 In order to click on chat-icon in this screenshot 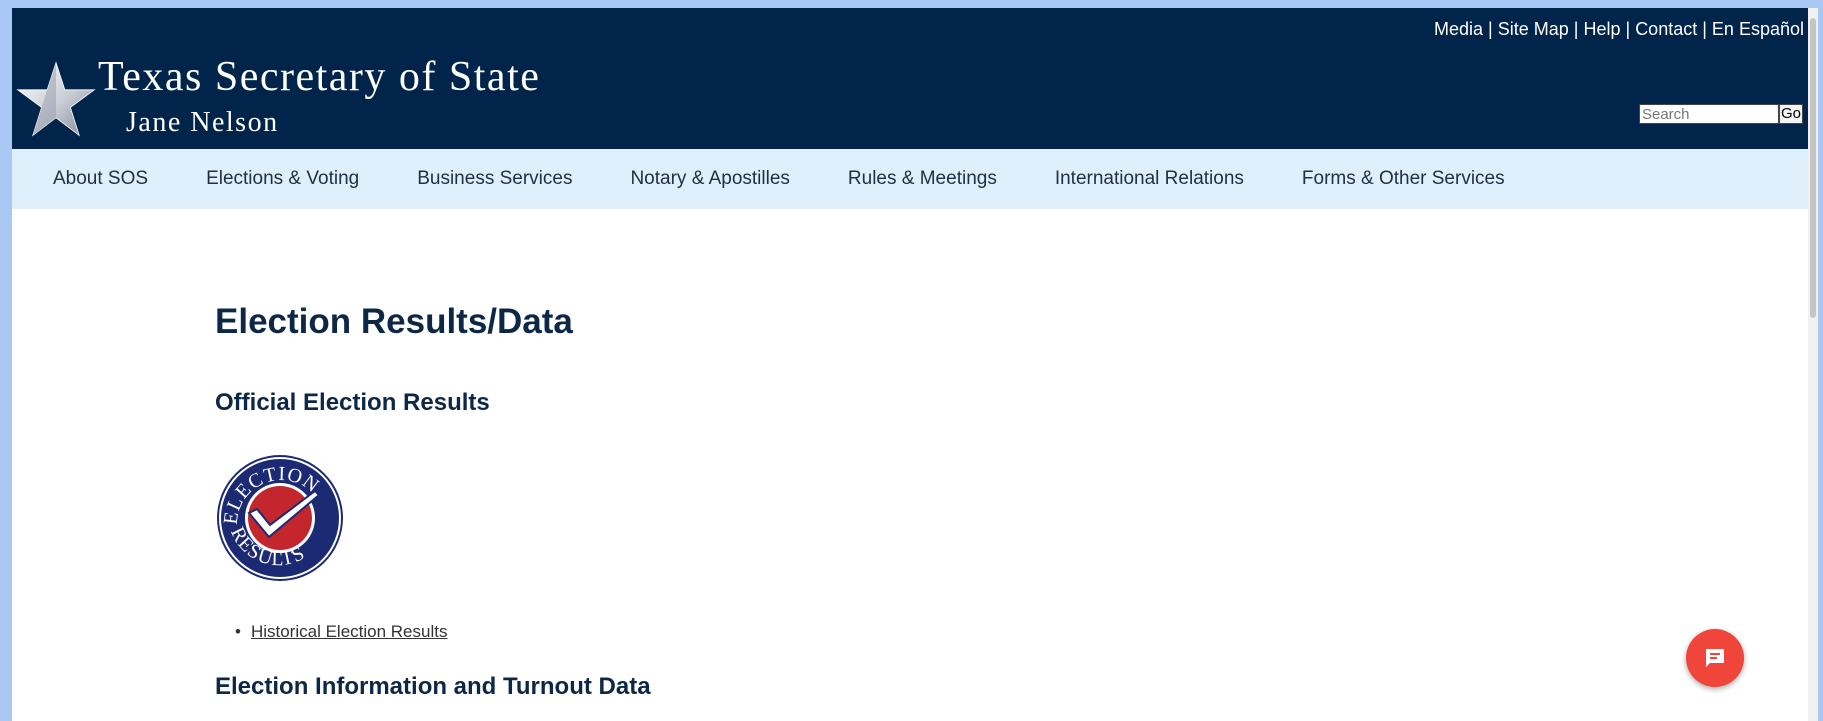, I will do `click(1715, 658)`.